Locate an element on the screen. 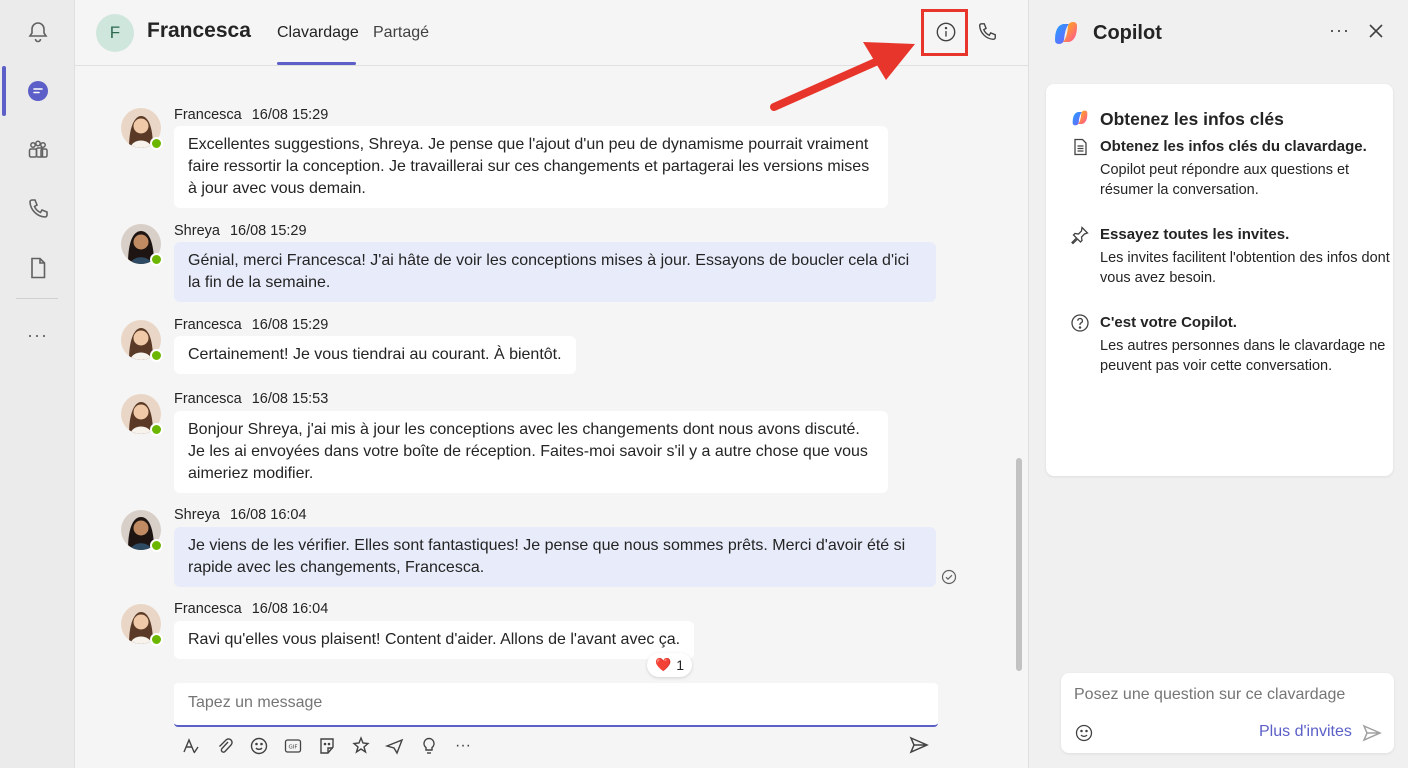  sticker-button is located at coordinates (327, 746).